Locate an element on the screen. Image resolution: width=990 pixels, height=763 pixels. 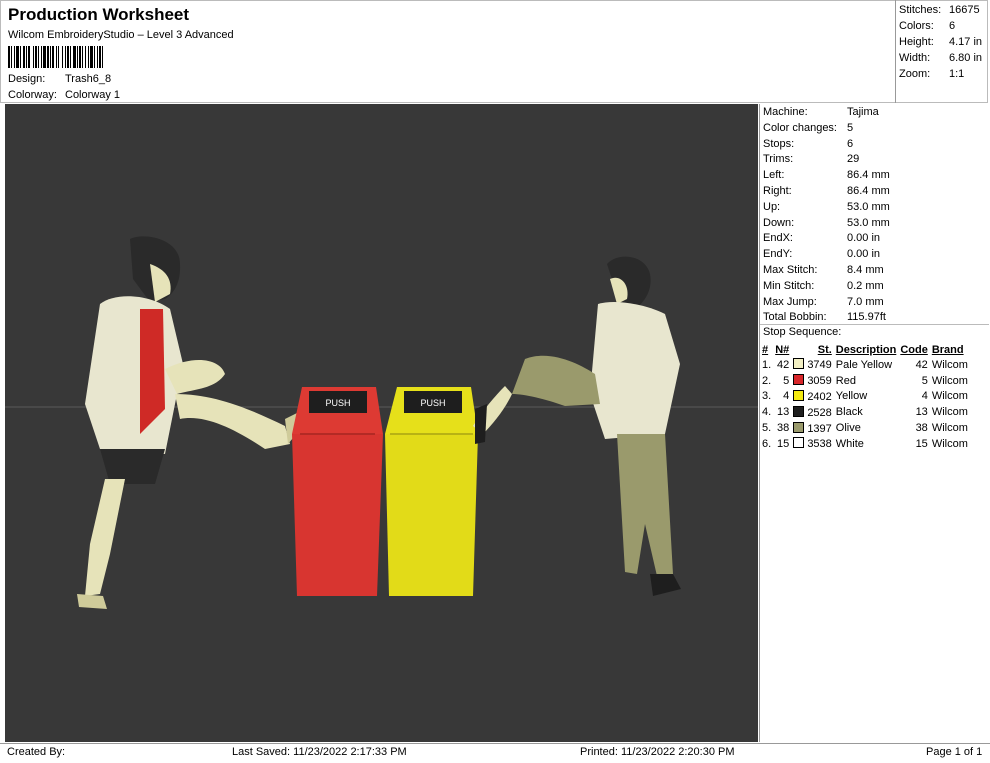
stitch-count: 3059 is located at coordinates (812, 381).